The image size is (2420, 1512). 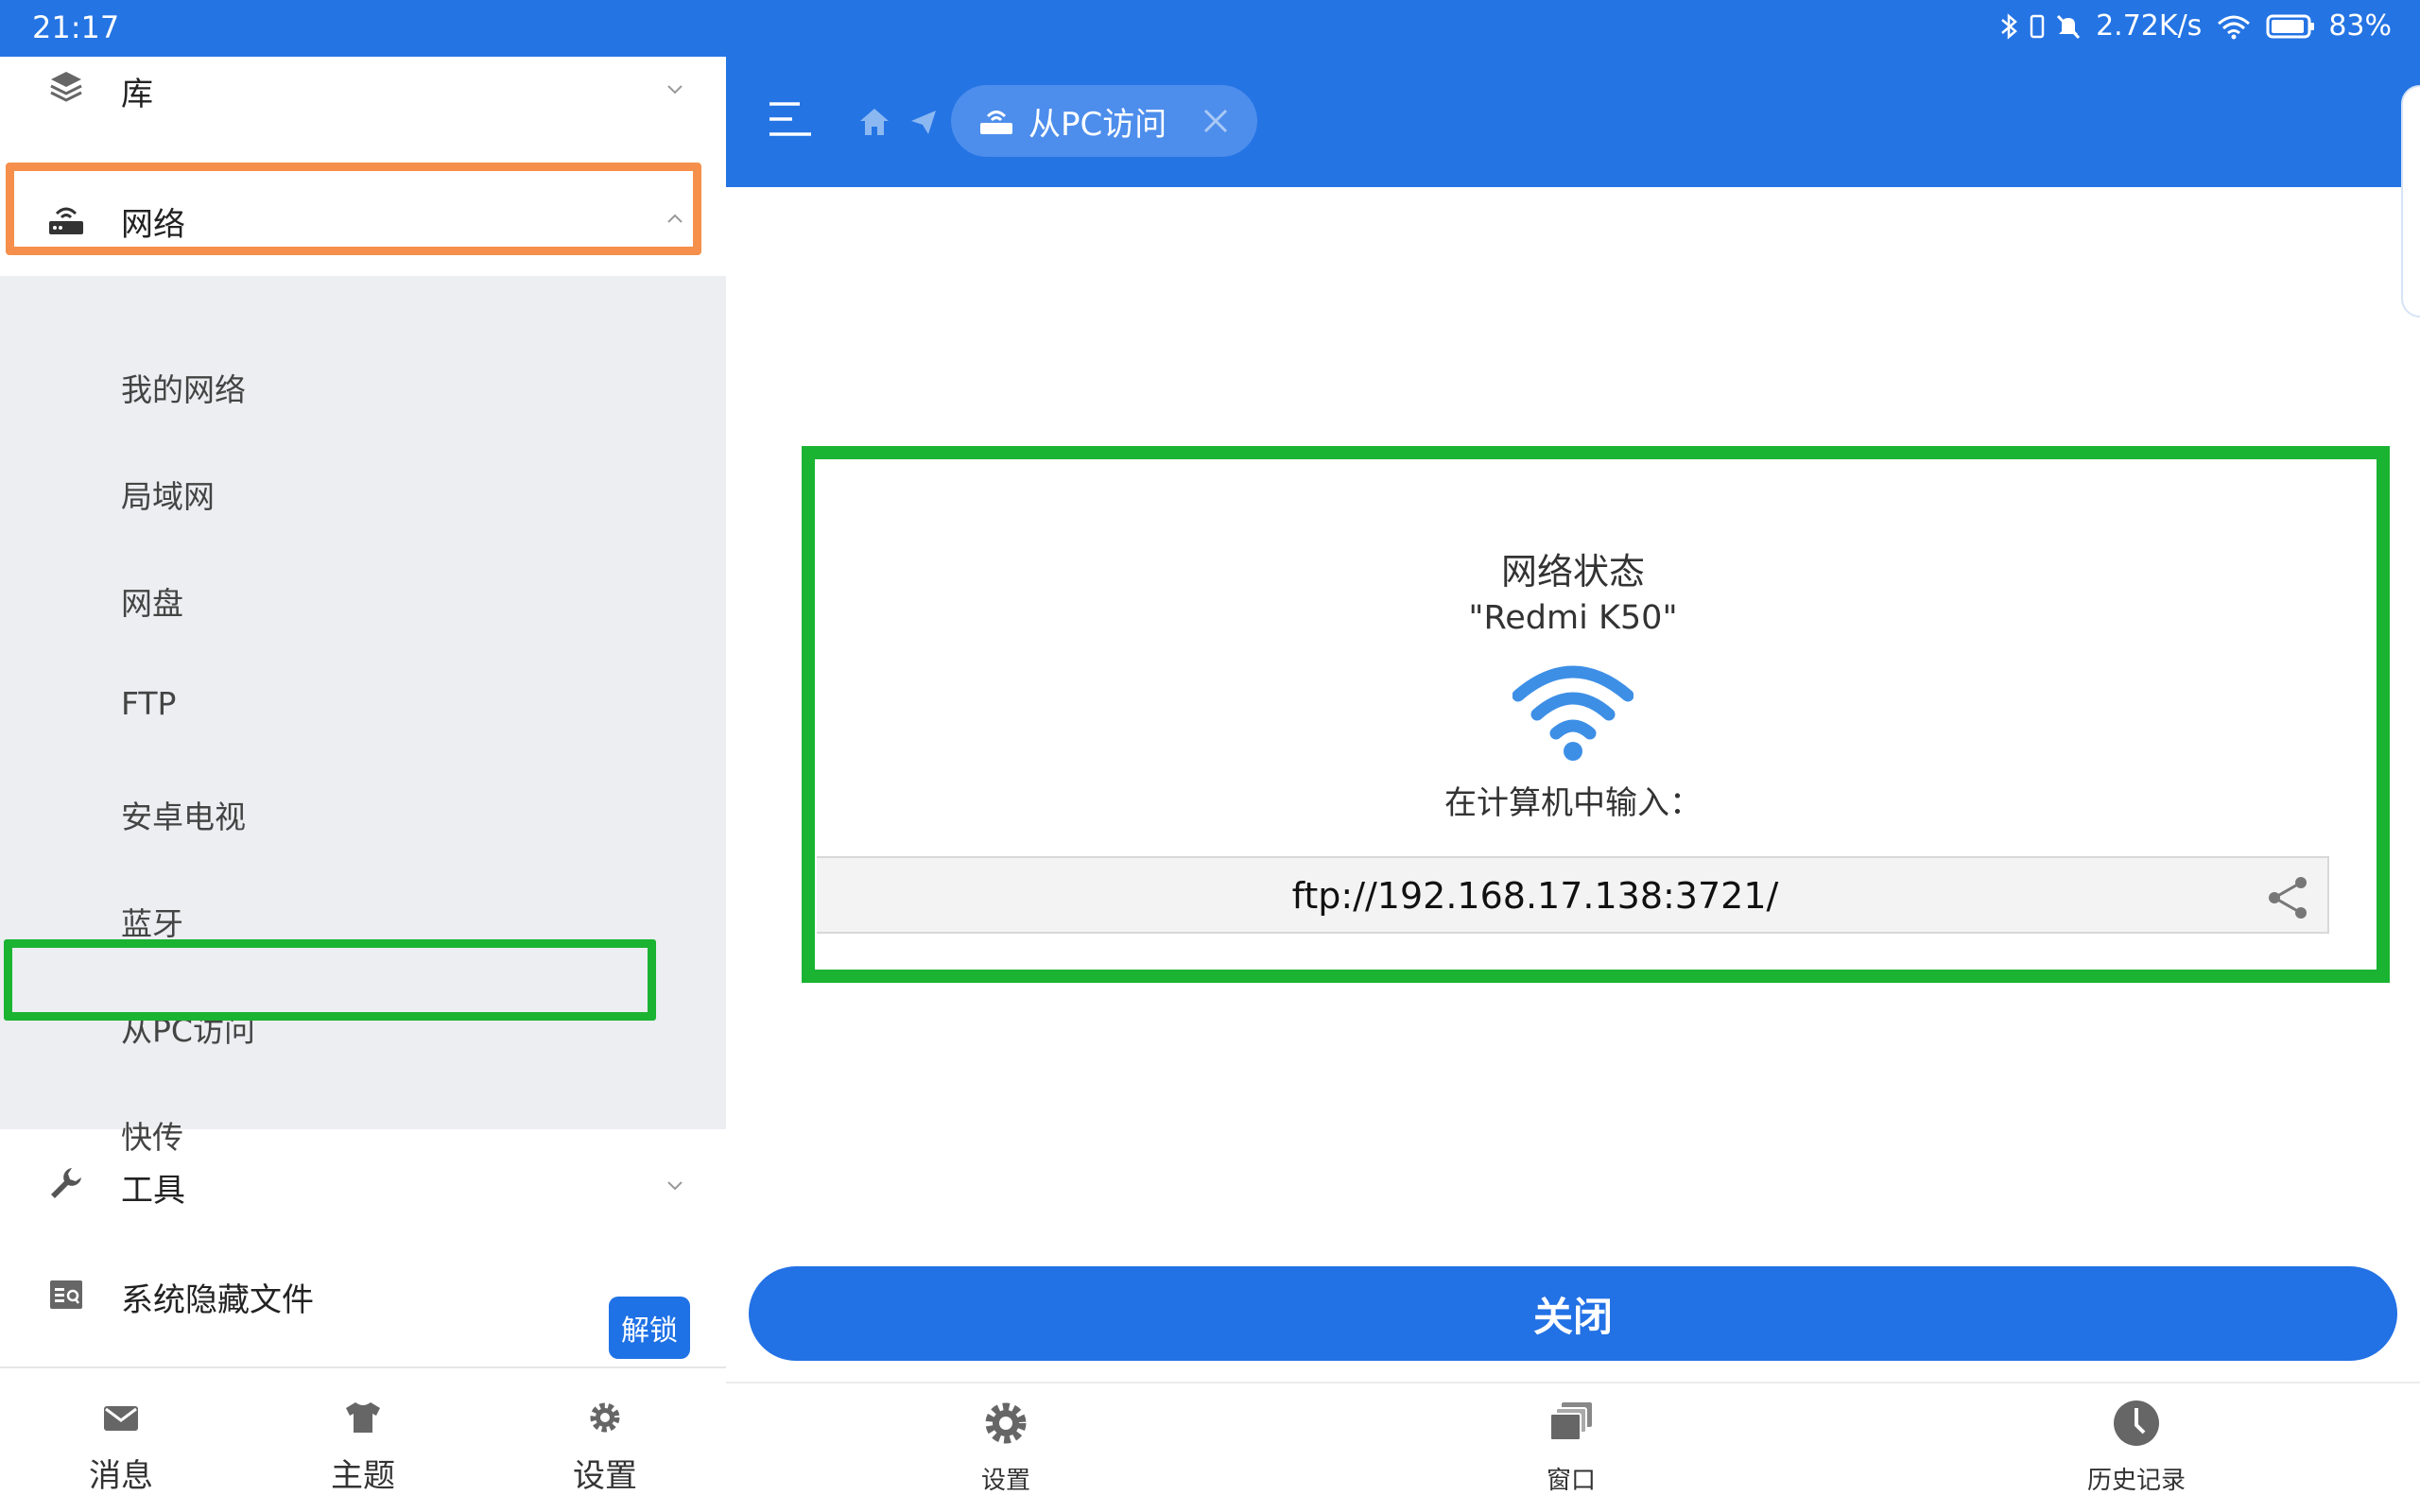 I want to click on sidebar-item-ftp: FTP, so click(x=148, y=703).